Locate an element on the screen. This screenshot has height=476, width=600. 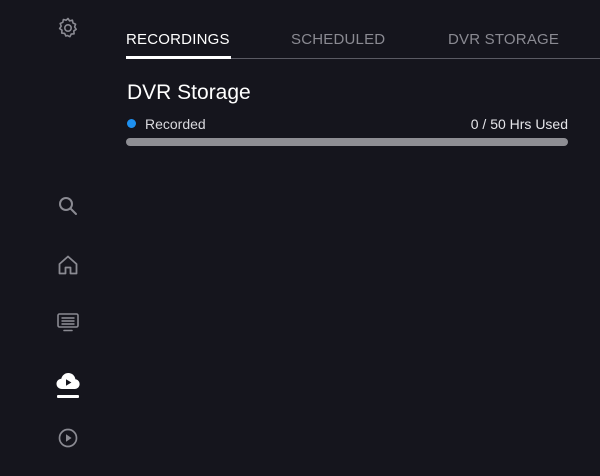
play-circle-icon is located at coordinates (68, 438).